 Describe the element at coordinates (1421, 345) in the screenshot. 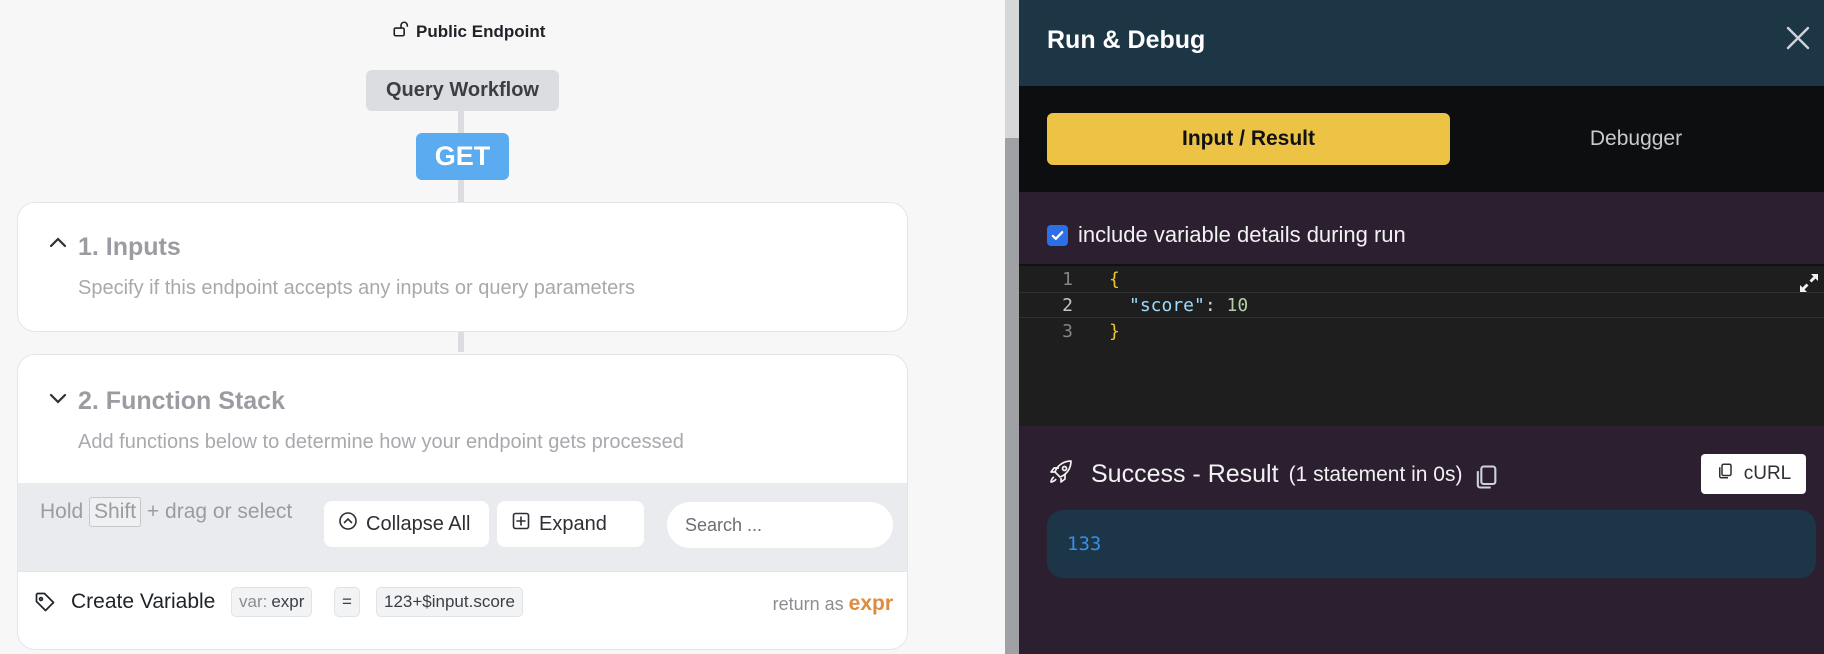

I see `json-input-editor: 1 { 2 "score": 10 3 }` at that location.